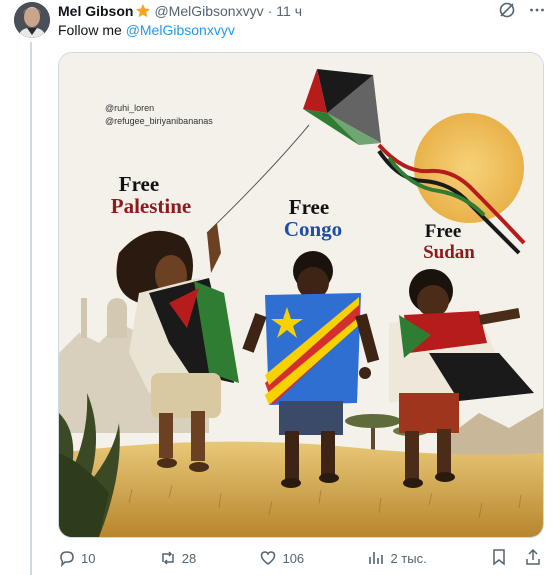 The image size is (552, 575). Describe the element at coordinates (208, 11) in the screenshot. I see `author-handle: @MelGibsonxvyv` at that location.